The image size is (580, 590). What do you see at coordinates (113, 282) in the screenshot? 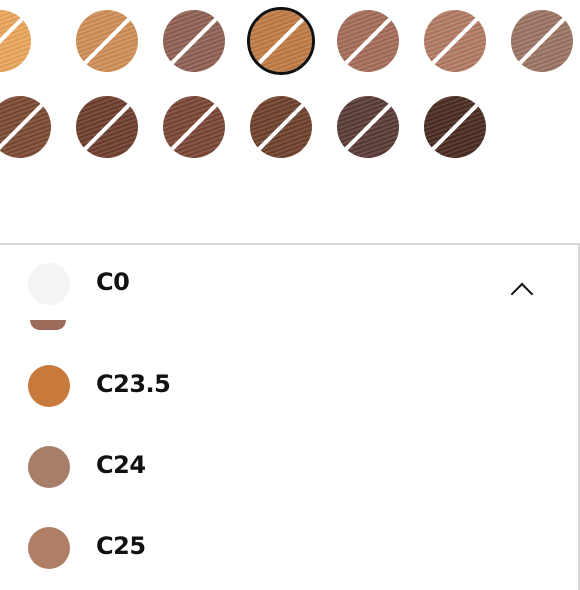
I see `selected-shade-label: C0` at bounding box center [113, 282].